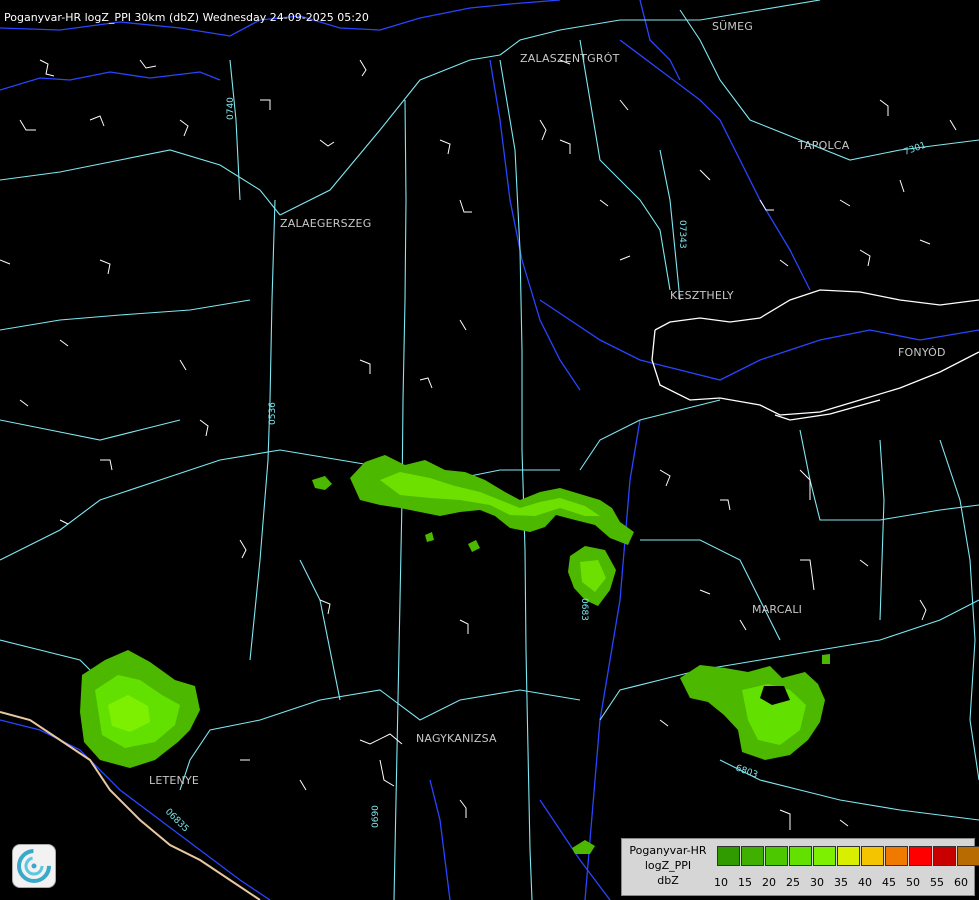 This screenshot has width=979, height=900. What do you see at coordinates (174, 780) in the screenshot?
I see `city-label-letenye: LETENYE` at bounding box center [174, 780].